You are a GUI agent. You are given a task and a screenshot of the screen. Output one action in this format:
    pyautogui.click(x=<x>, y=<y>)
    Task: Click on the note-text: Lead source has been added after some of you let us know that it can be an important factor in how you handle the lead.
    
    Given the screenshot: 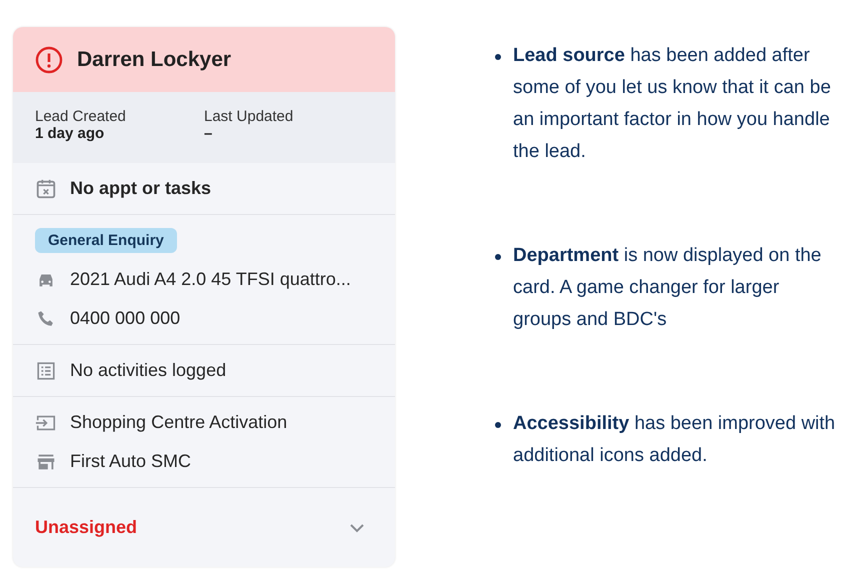 What is the action you would take?
    pyautogui.click(x=672, y=104)
    